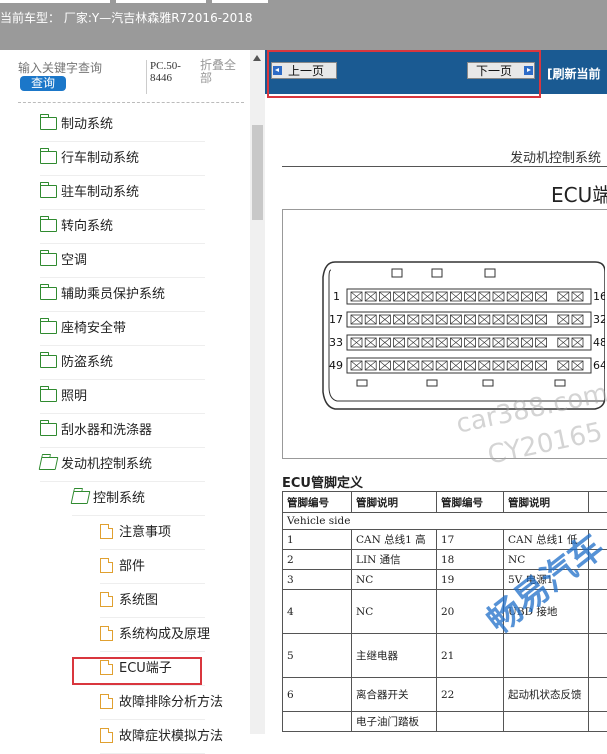 This screenshot has width=607, height=754. Describe the element at coordinates (579, 193) in the screenshot. I see `doc-title: ECU端` at that location.